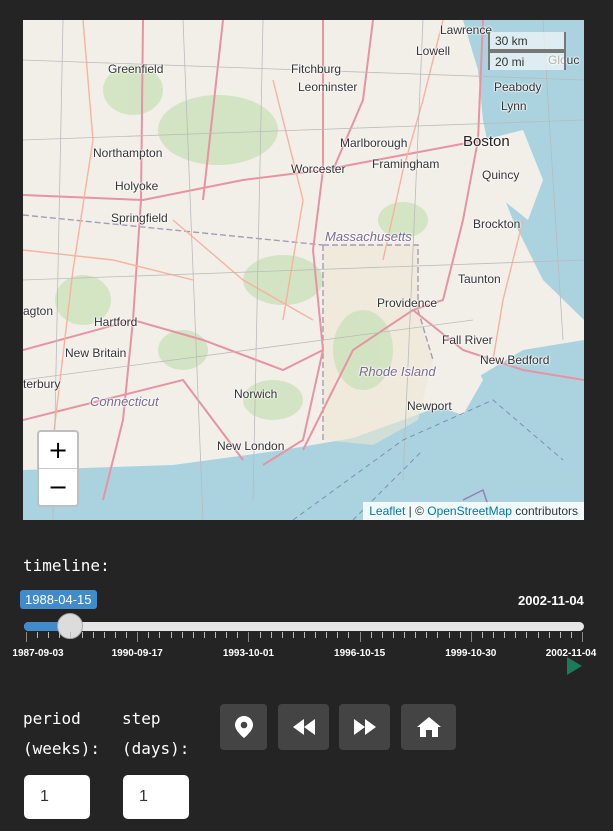  What do you see at coordinates (368, 236) in the screenshot?
I see `place-label: Massachusetts` at bounding box center [368, 236].